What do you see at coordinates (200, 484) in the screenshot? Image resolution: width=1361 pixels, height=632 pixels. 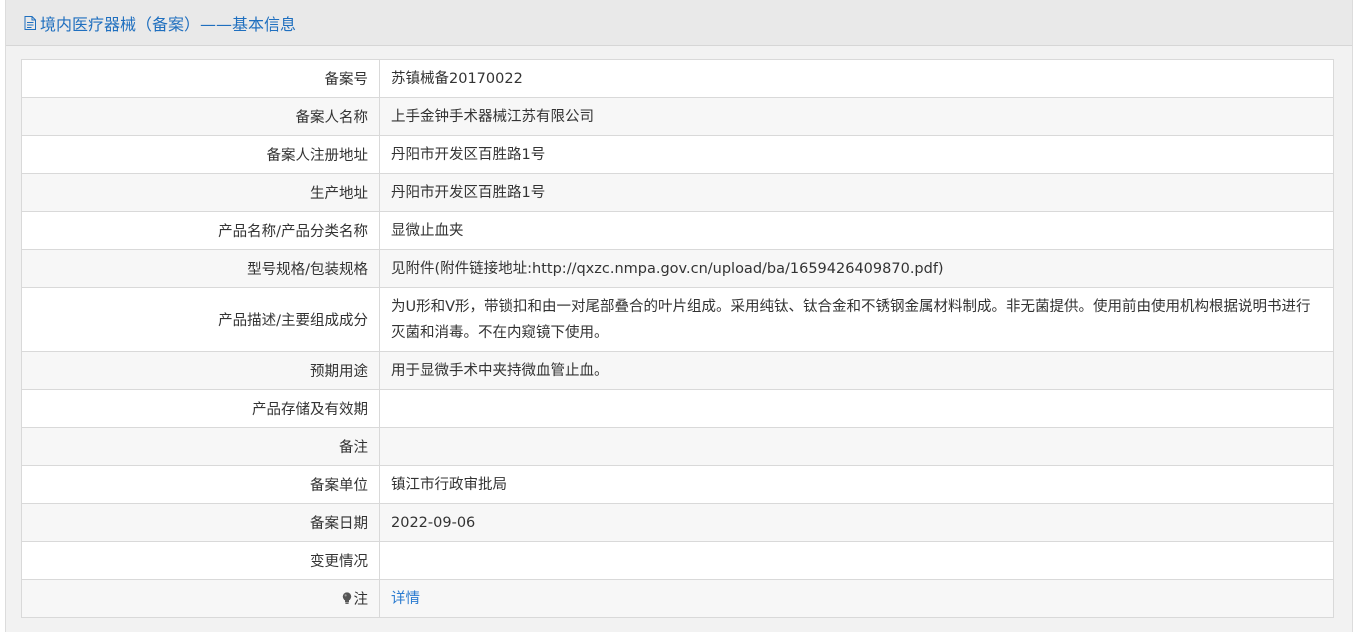 I see `row-label: 备案单位` at bounding box center [200, 484].